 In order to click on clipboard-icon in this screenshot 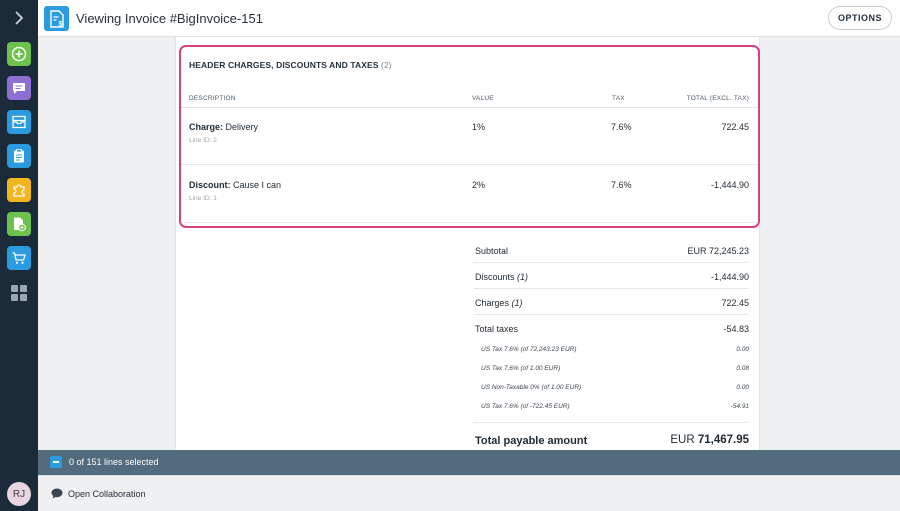, I will do `click(19, 156)`.